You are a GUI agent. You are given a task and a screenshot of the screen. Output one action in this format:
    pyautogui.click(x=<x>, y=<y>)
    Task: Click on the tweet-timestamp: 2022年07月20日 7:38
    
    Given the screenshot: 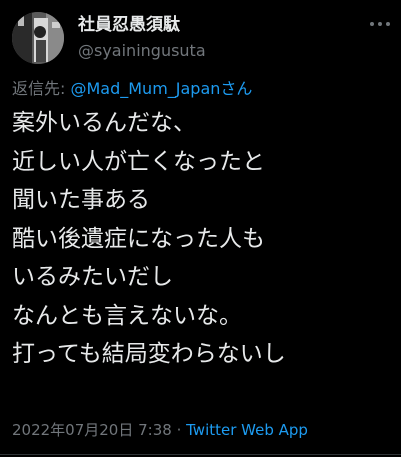 What is the action you would take?
    pyautogui.click(x=92, y=430)
    